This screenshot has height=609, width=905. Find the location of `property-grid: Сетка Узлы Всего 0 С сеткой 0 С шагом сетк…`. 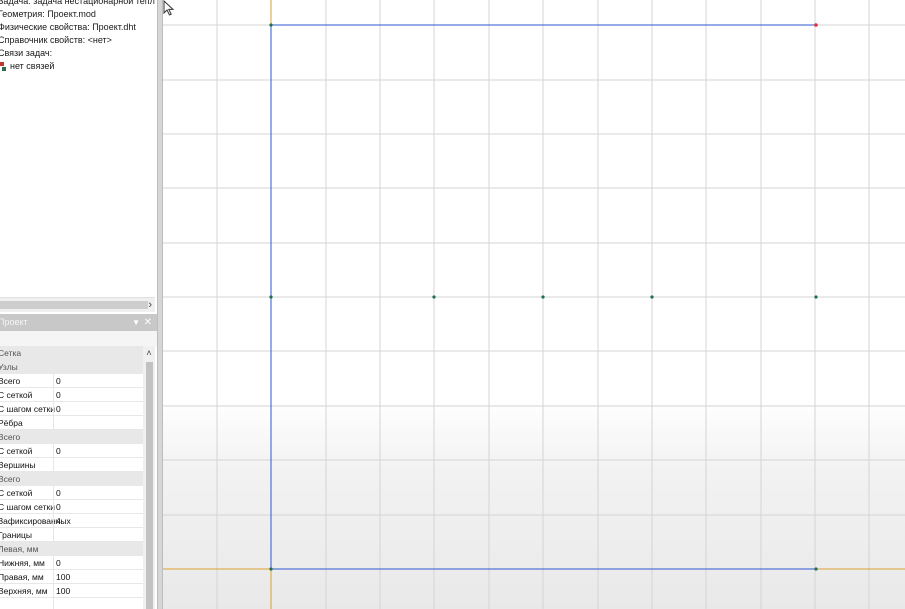

property-grid: Сетка Узлы Всего 0 С сеткой 0 С шагом сетк… is located at coordinates (71, 477).